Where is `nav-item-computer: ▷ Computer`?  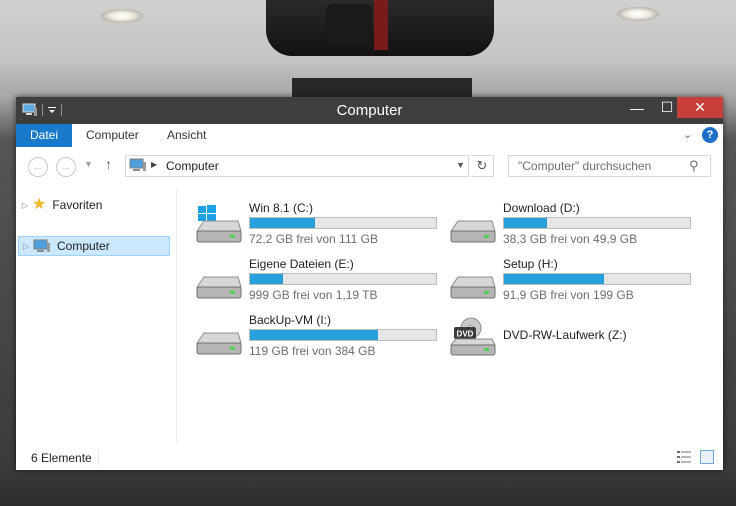
nav-item-computer: ▷ Computer is located at coordinates (94, 246).